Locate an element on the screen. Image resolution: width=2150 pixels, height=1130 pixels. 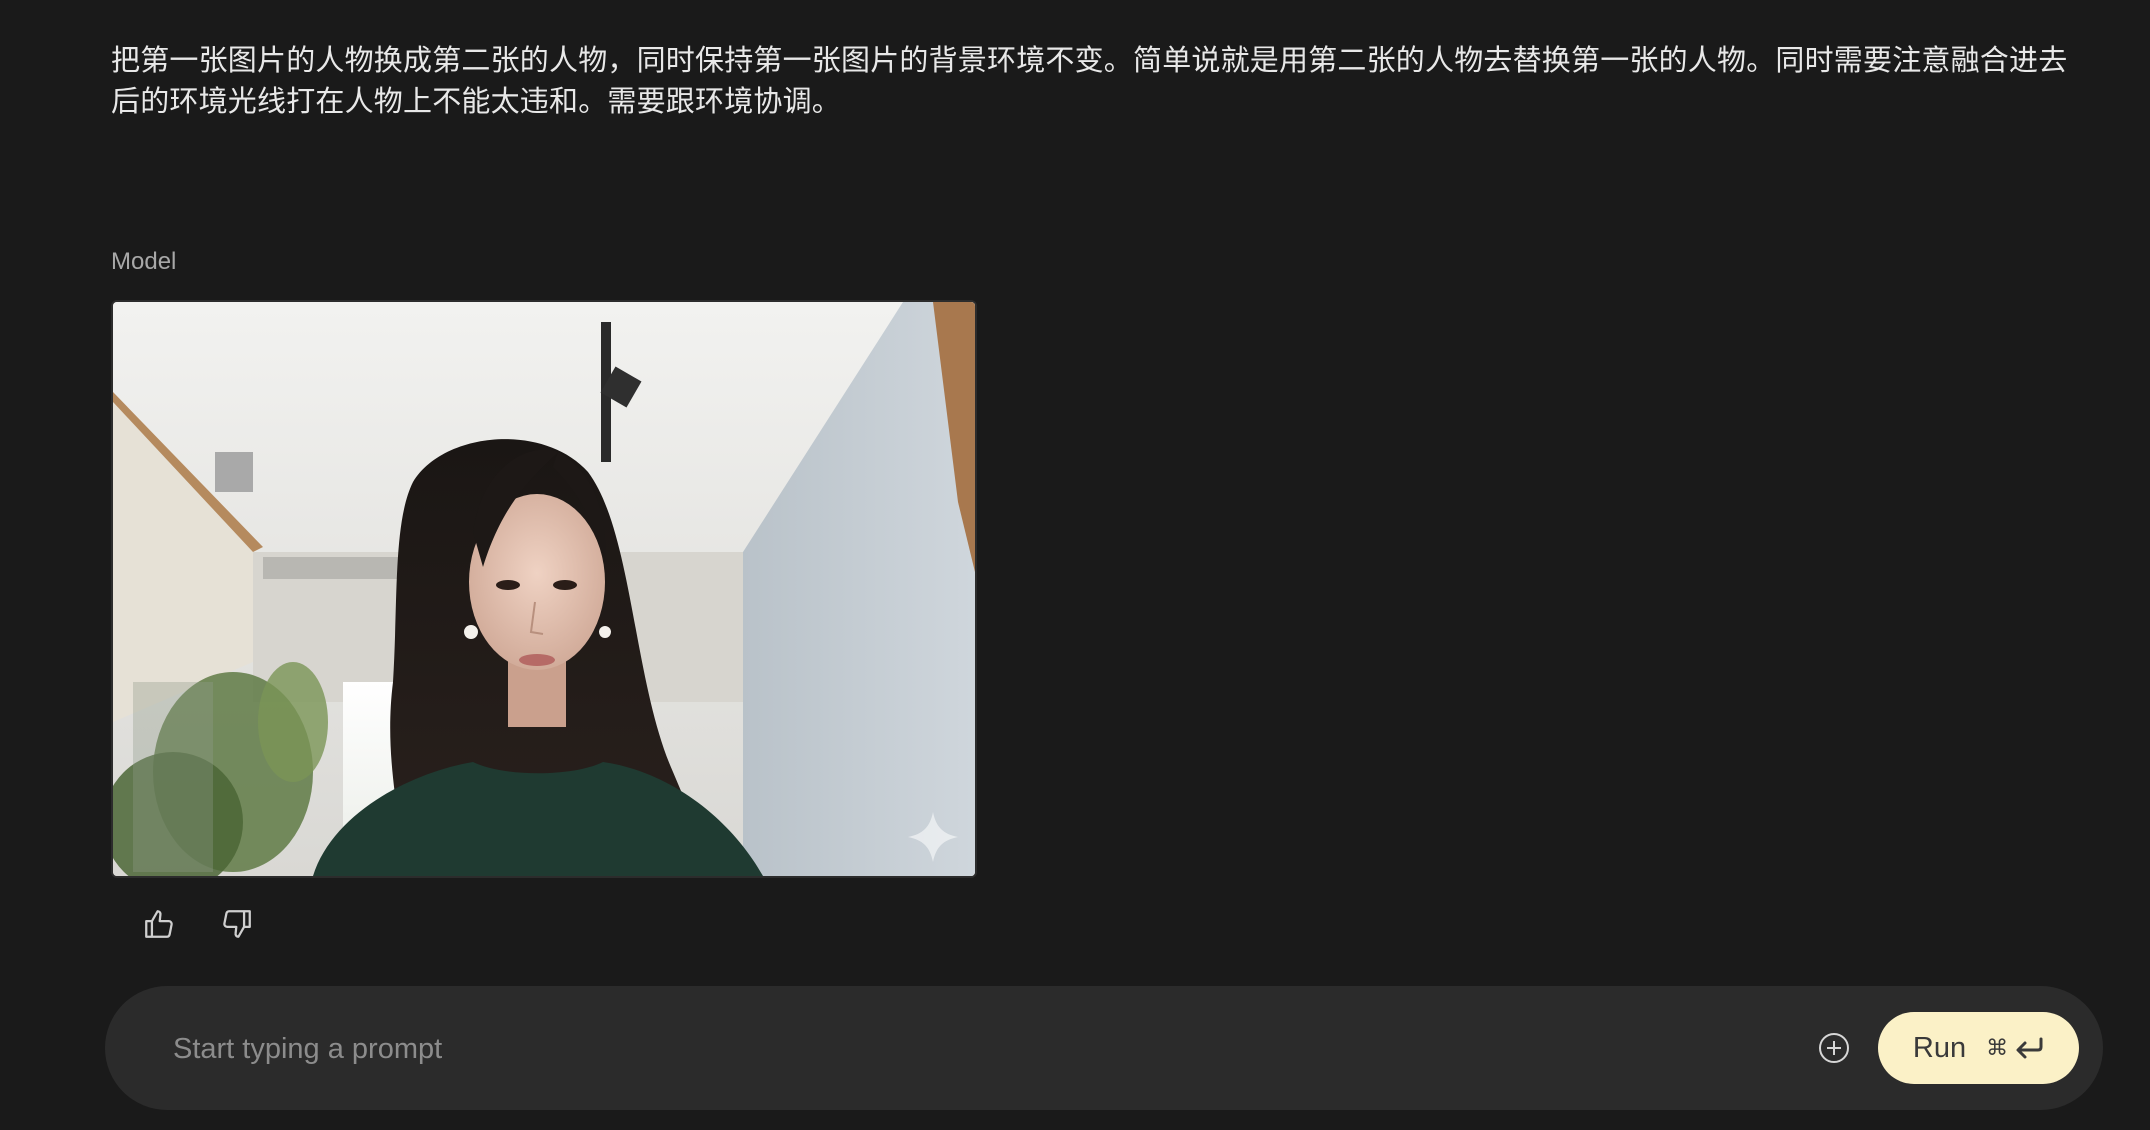
enter-icon is located at coordinates (2029, 1048).